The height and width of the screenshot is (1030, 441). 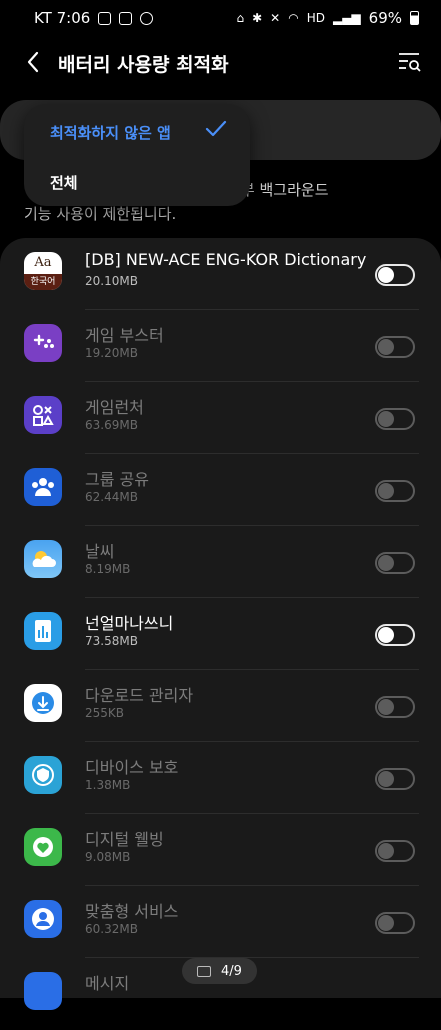 I want to click on dropdown-option-all: 전체, so click(x=64, y=182).